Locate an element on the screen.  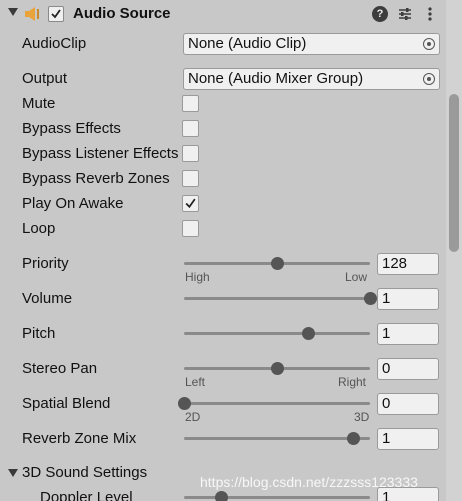
doppler-level-slider is located at coordinates (277, 496).